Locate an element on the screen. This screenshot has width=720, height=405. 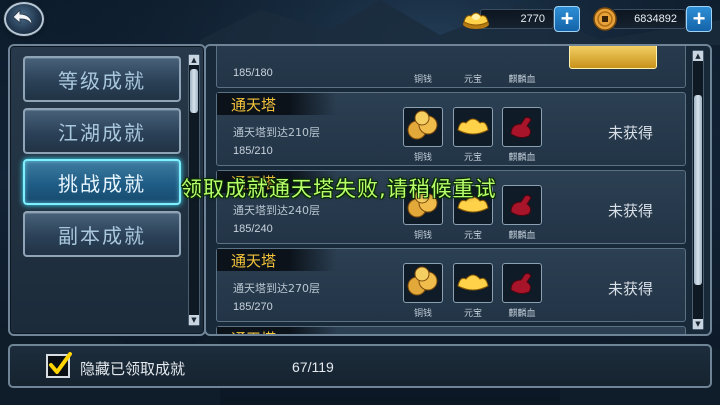
tab-dungeon-achievements: 副本成就 is located at coordinates (102, 234).